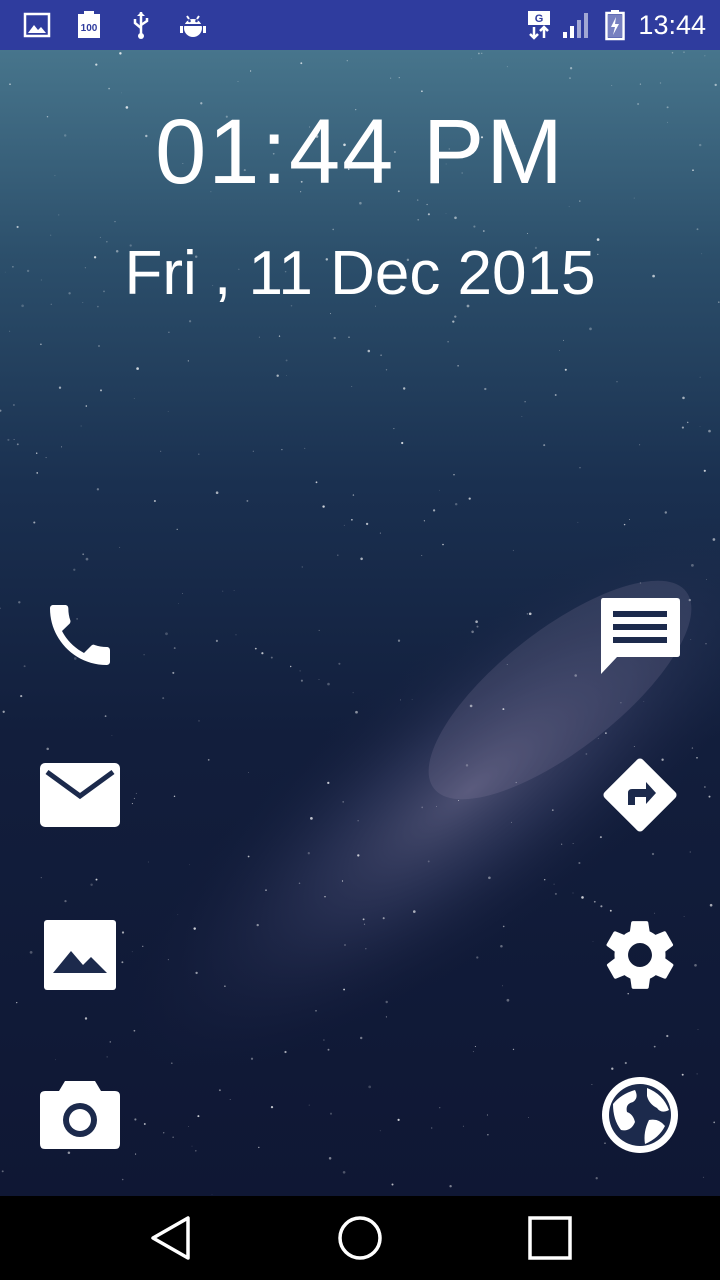  What do you see at coordinates (89, 28) in the screenshot?
I see `svg-text: 100` at bounding box center [89, 28].